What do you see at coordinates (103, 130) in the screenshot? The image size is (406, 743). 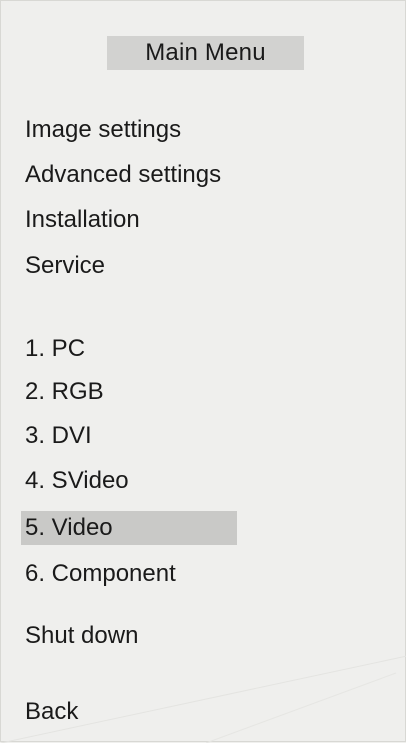 I see `menu-item-image-settings: Image settings` at bounding box center [103, 130].